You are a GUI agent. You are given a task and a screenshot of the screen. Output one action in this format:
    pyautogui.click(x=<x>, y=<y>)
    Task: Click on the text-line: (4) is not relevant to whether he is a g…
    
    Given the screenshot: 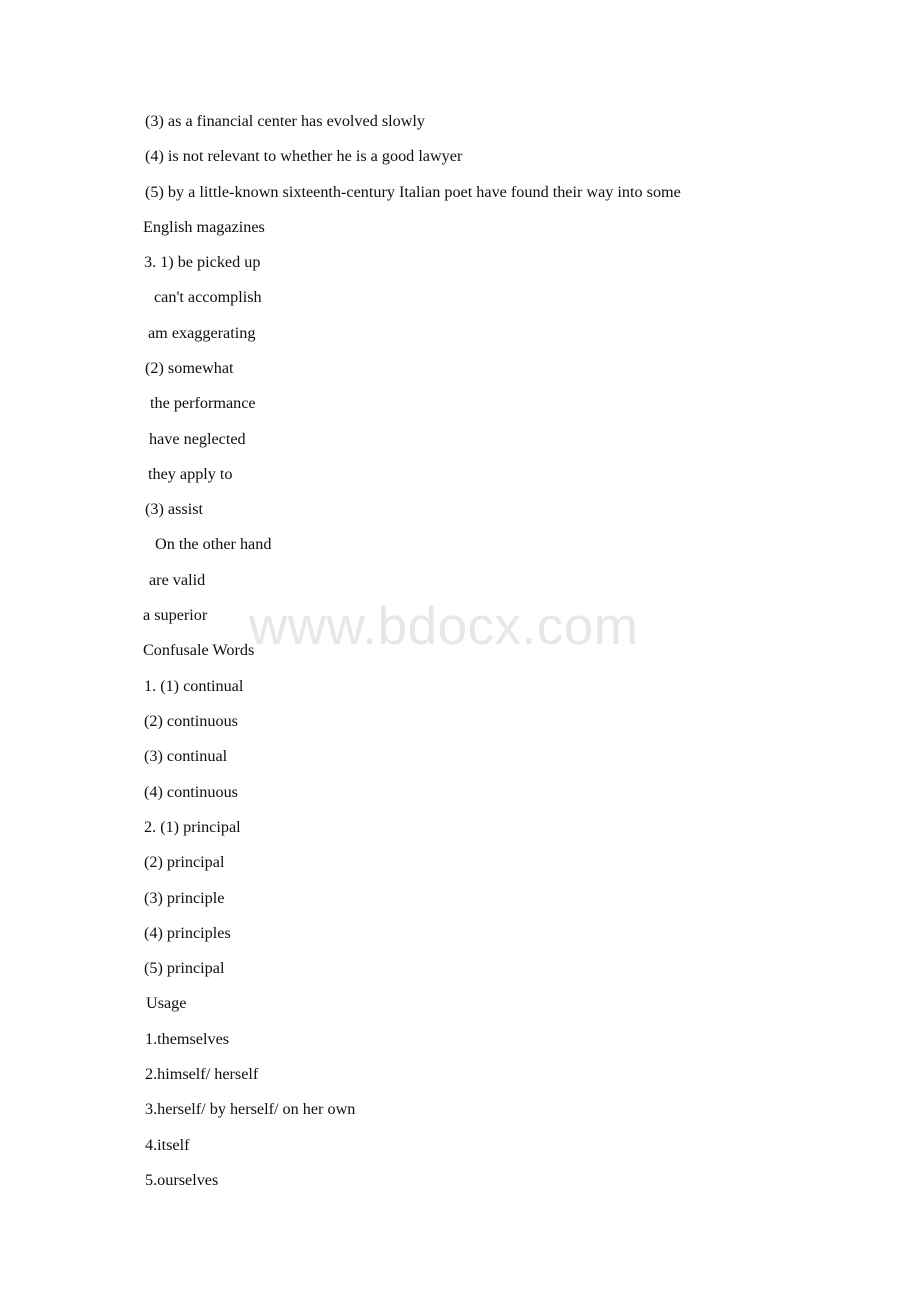 What is the action you would take?
    pyautogui.click(x=304, y=156)
    